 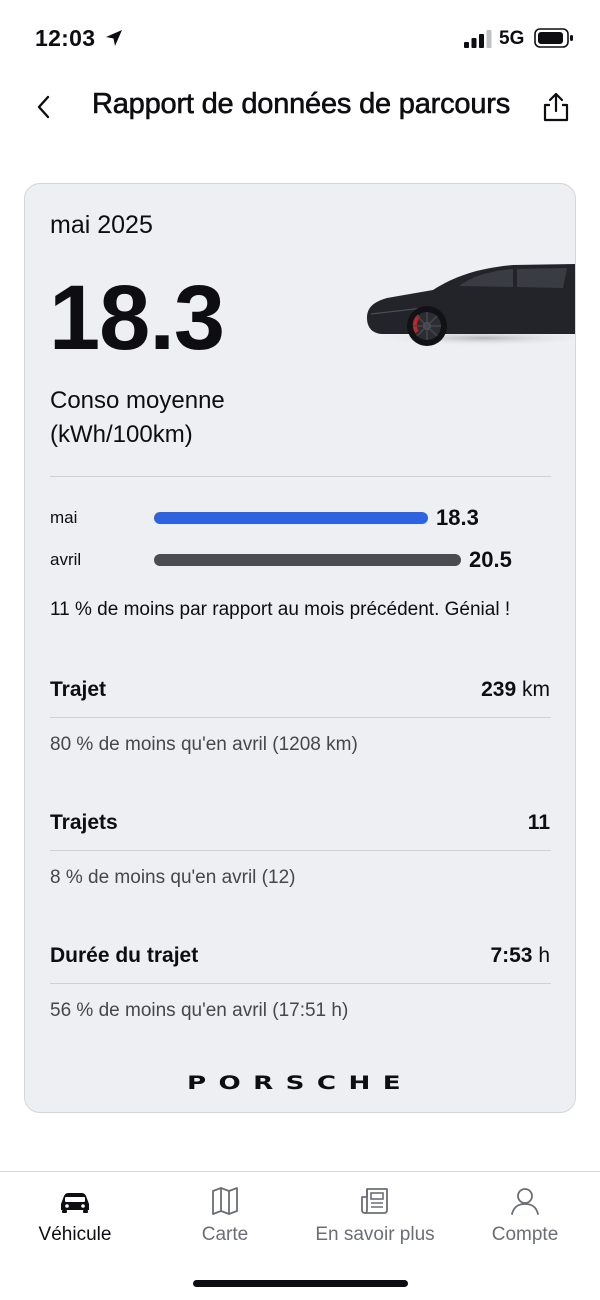 I want to click on bar-current-month, so click(x=291, y=518).